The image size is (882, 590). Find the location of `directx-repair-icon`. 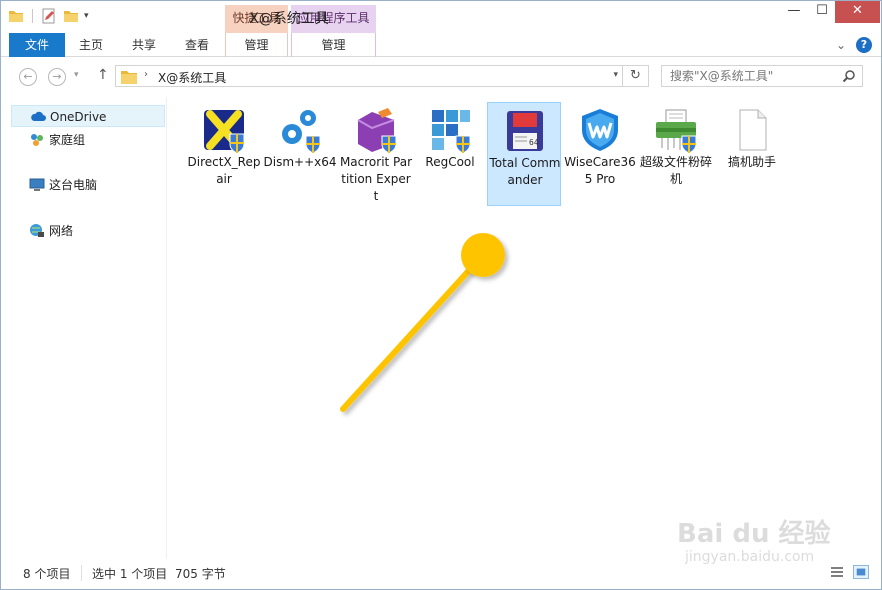

directx-repair-icon is located at coordinates (224, 132).